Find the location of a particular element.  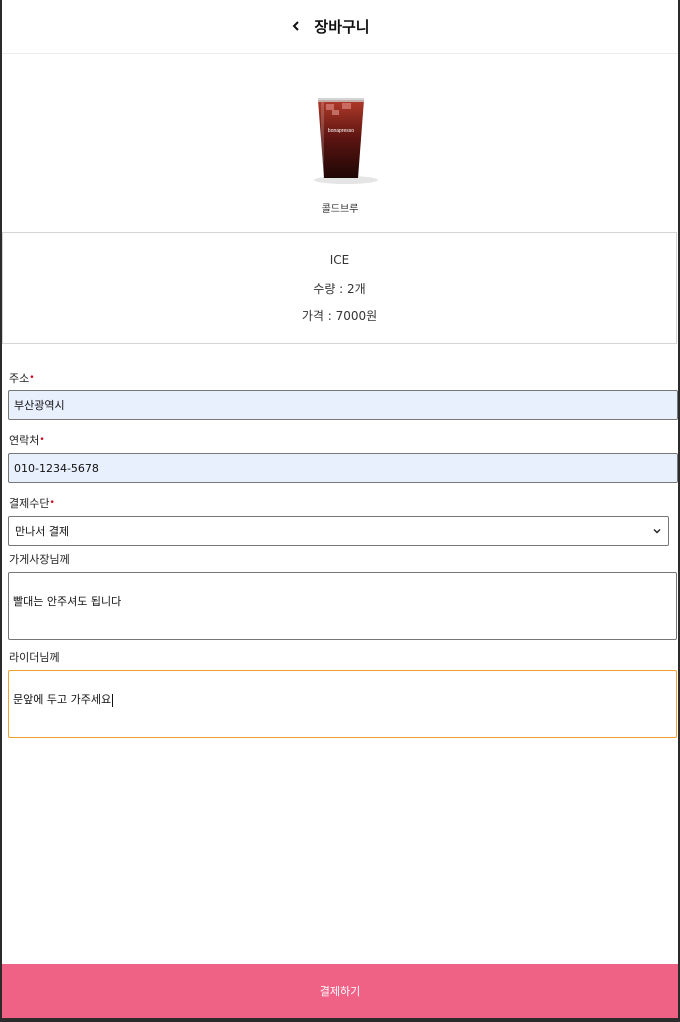

address-label: 주소• is located at coordinates (22, 378).